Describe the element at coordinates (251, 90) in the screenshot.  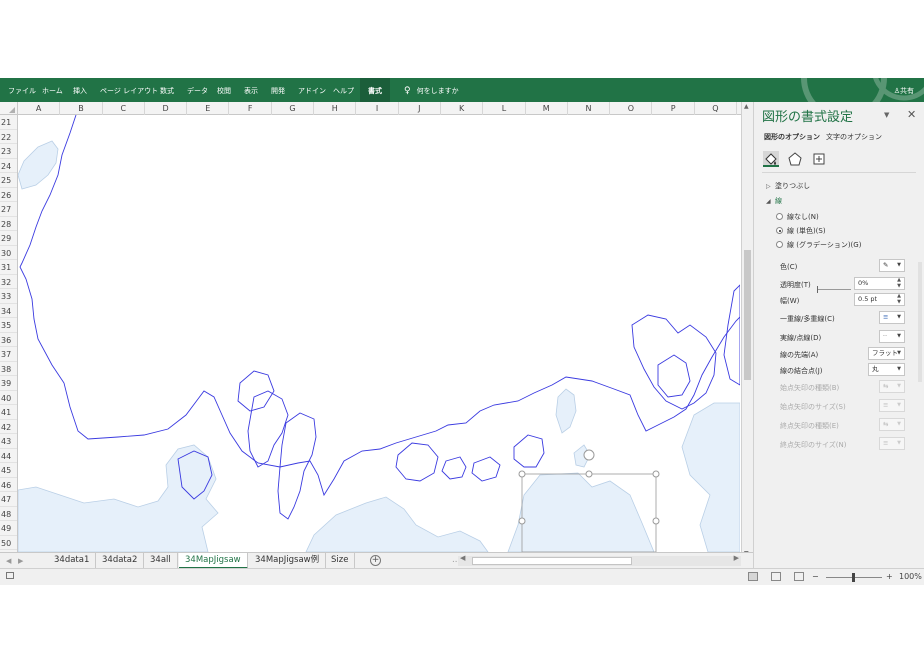
I see `tab-view: 表示` at that location.